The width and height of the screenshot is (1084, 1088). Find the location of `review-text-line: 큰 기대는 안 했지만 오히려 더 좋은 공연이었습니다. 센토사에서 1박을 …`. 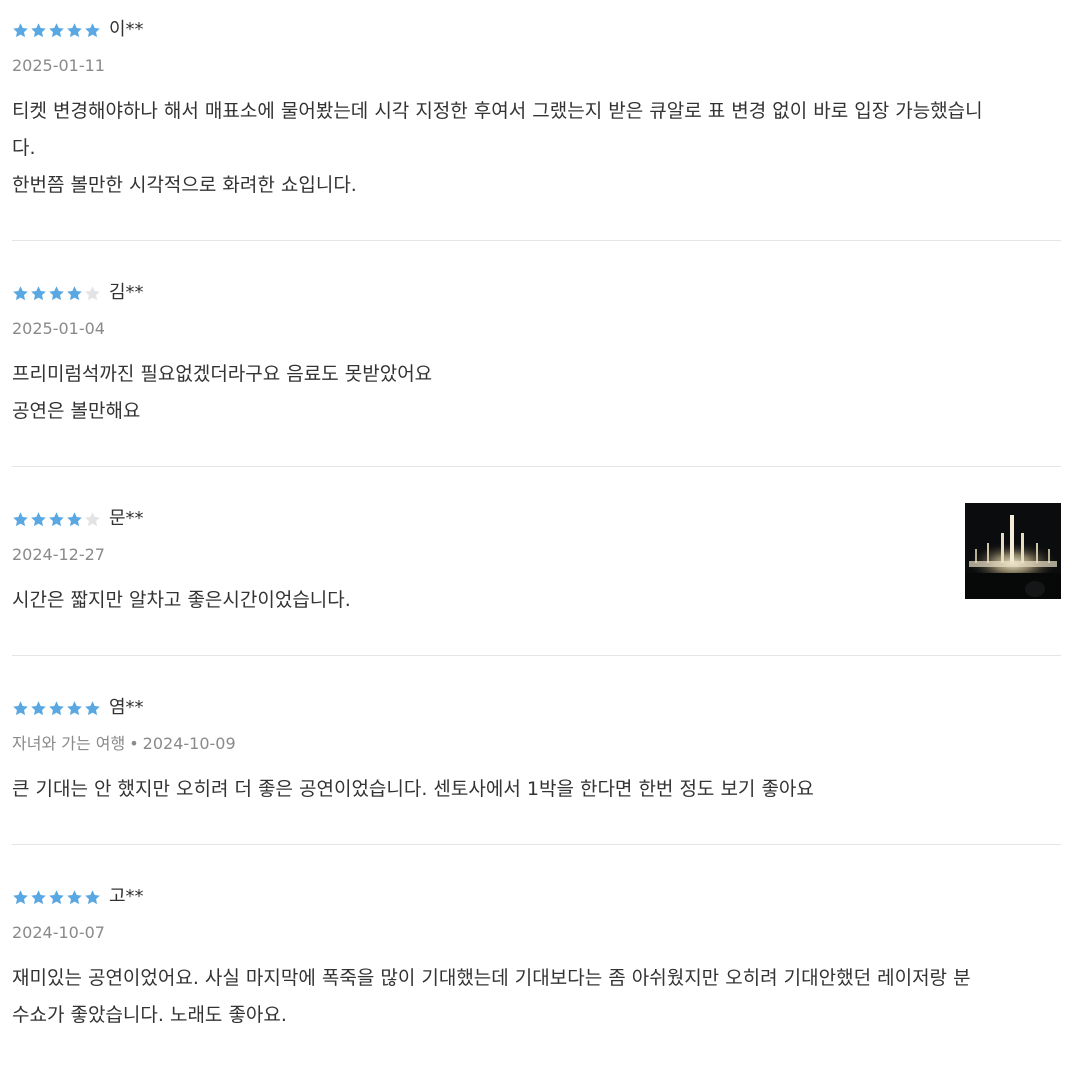

review-text-line: 큰 기대는 안 했지만 오히려 더 좋은 공연이었습니다. 센토사에서 1박을 … is located at coordinates (413, 789).